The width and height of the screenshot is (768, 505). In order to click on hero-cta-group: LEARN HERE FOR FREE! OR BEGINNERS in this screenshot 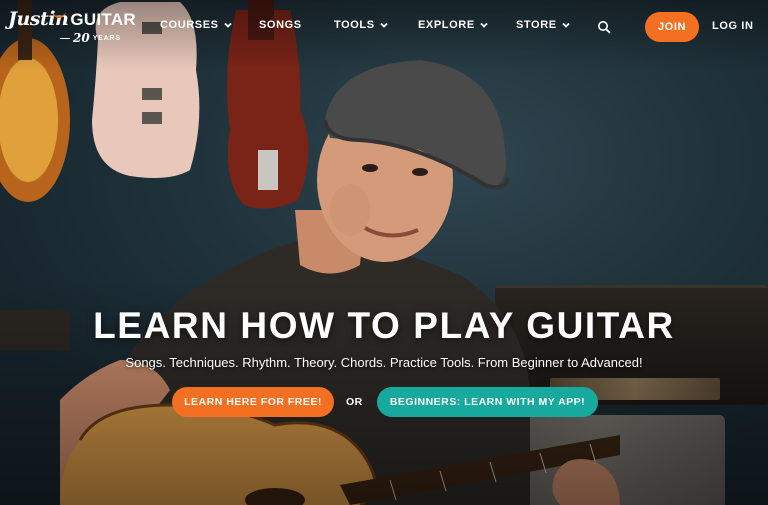, I will do `click(384, 402)`.